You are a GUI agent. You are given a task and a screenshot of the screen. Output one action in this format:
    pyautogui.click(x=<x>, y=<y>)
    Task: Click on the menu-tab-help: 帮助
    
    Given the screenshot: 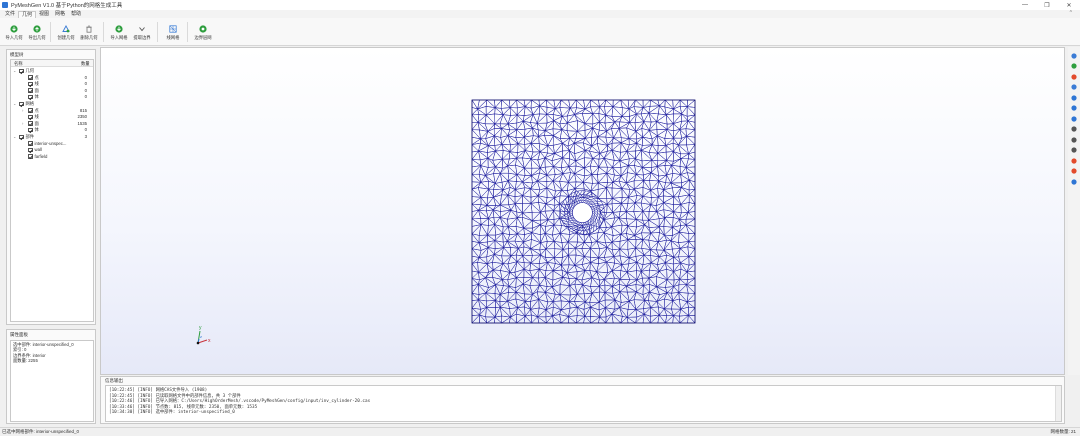 What is the action you would take?
    pyautogui.click(x=76, y=14)
    